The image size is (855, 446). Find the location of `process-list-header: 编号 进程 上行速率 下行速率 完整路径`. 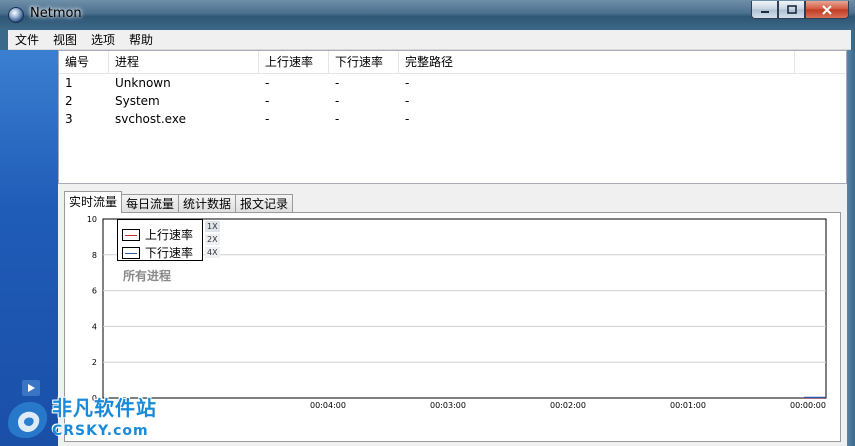

process-list-header: 编号 进程 上行速率 下行速率 完整路径 is located at coordinates (452, 62).